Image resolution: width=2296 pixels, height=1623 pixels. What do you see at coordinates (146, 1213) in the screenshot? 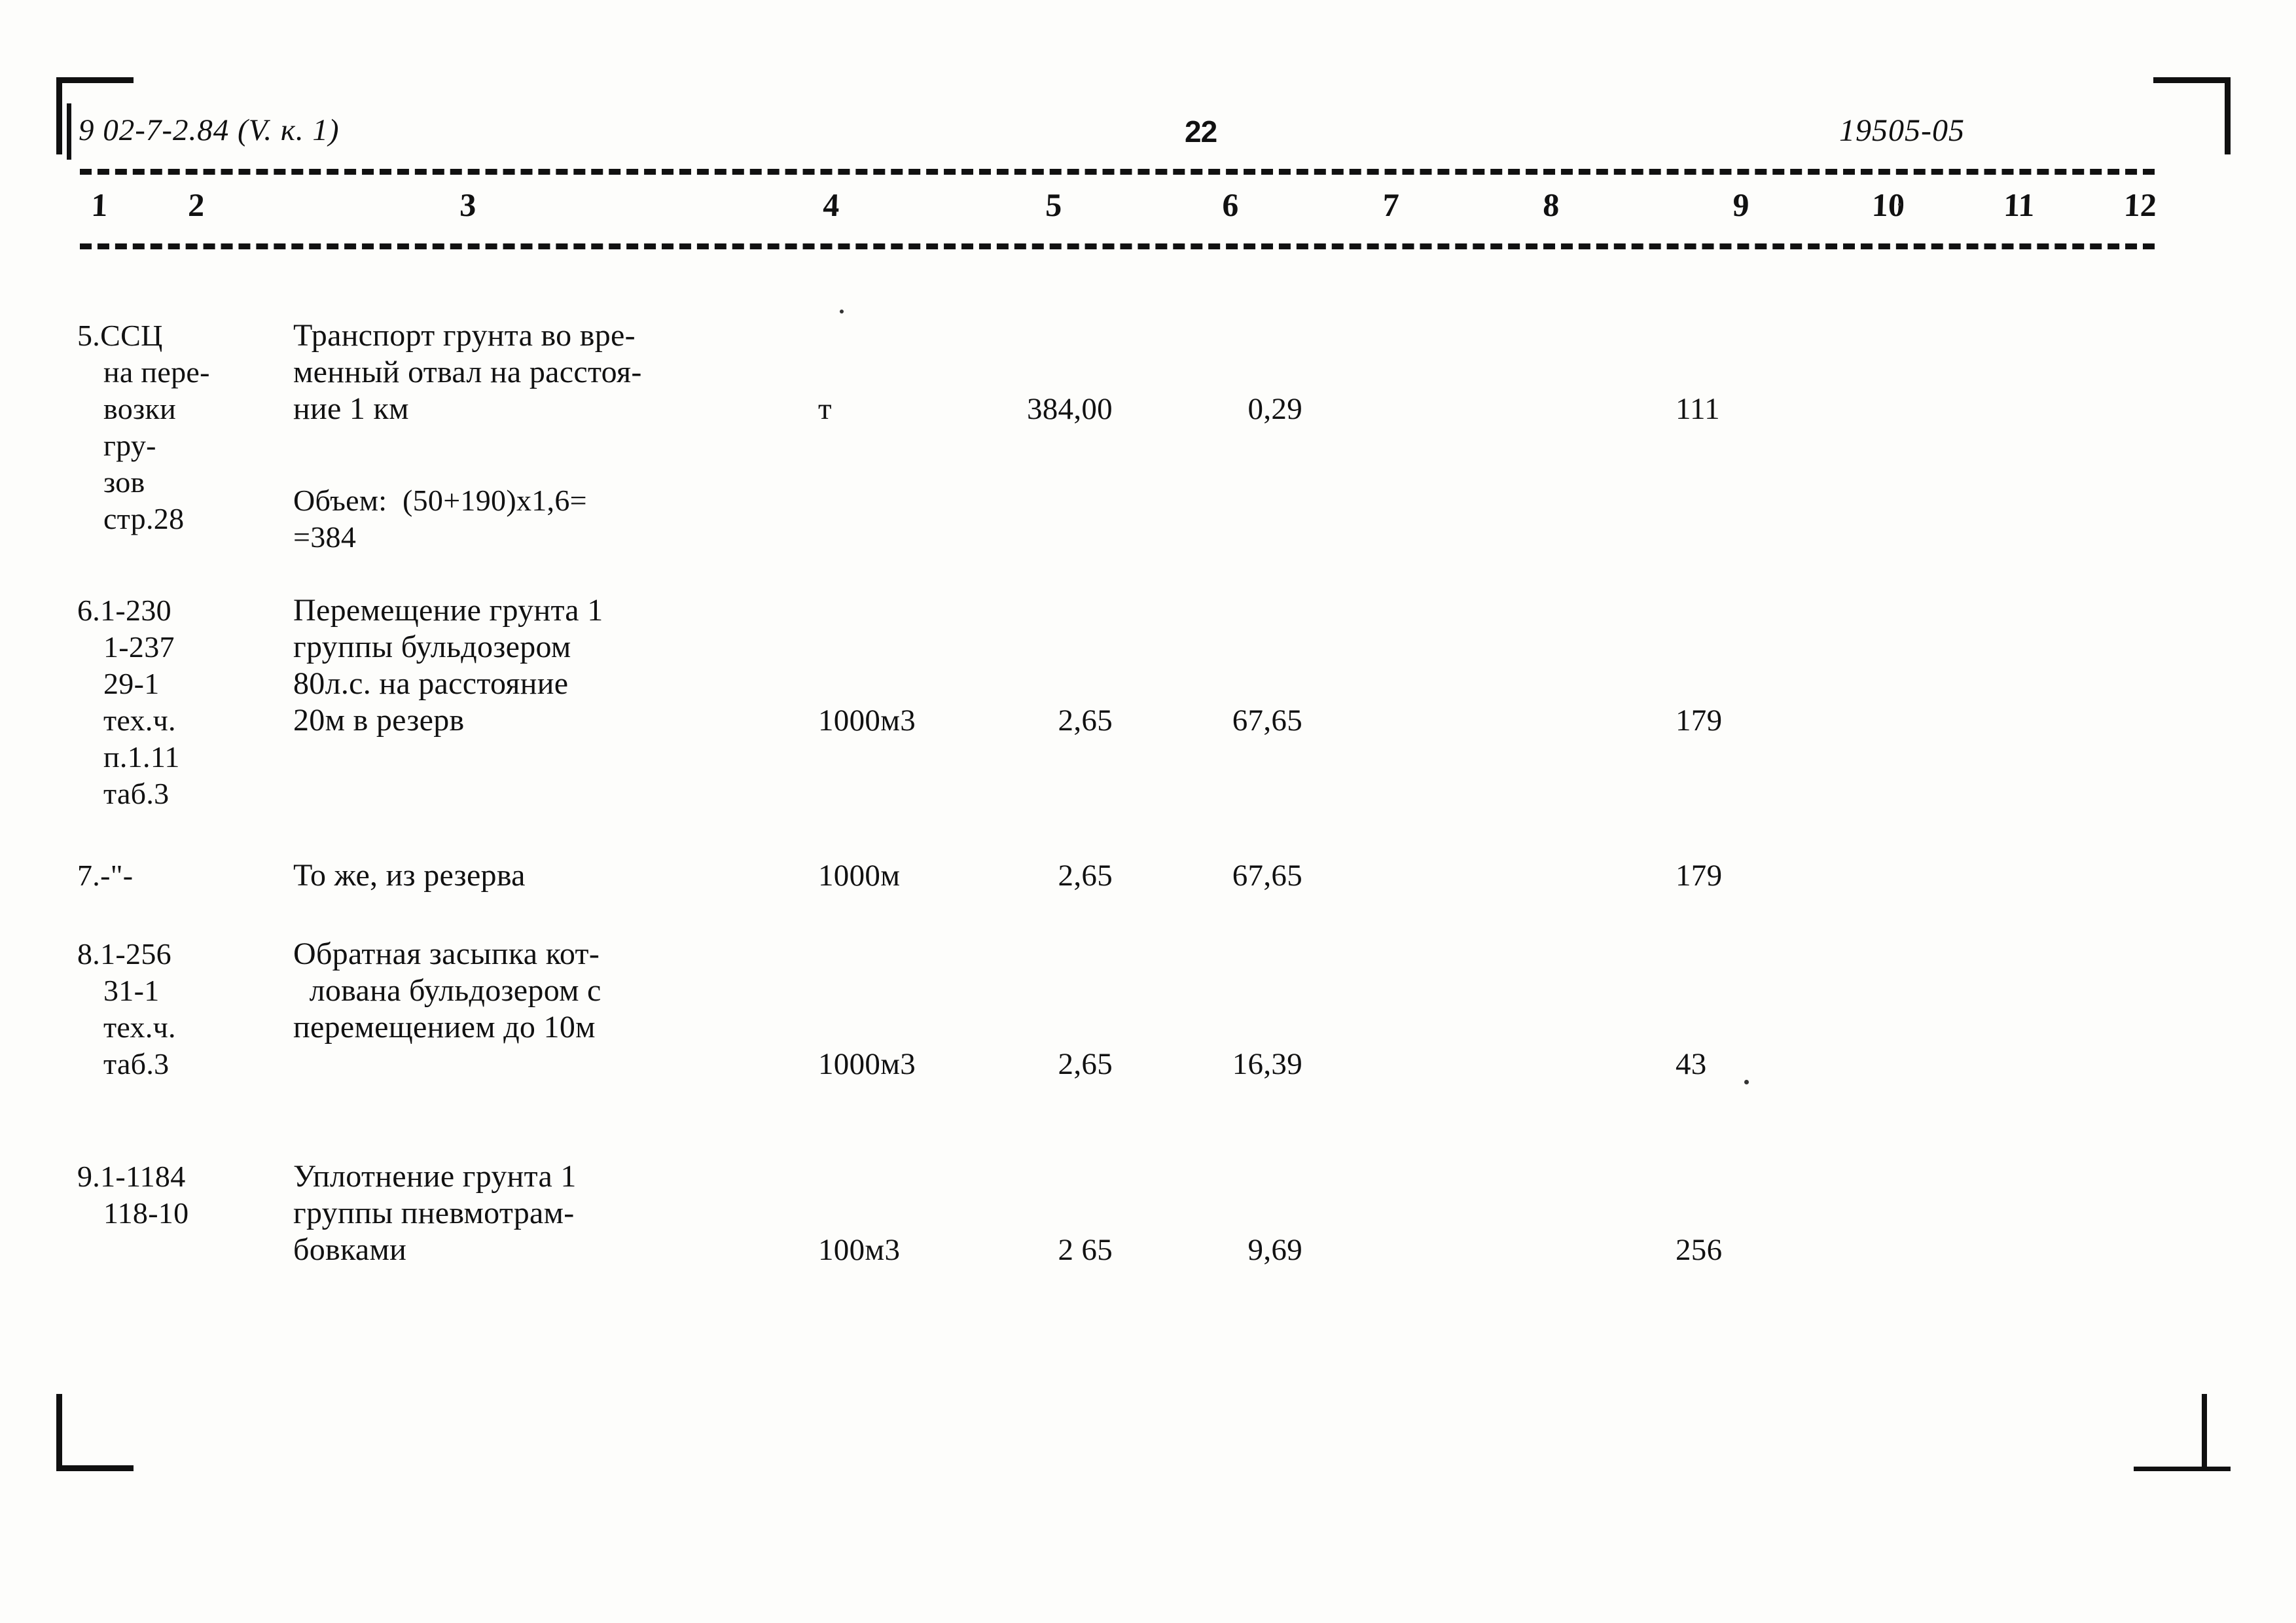
I see `row-code-line: 118-10` at bounding box center [146, 1213].